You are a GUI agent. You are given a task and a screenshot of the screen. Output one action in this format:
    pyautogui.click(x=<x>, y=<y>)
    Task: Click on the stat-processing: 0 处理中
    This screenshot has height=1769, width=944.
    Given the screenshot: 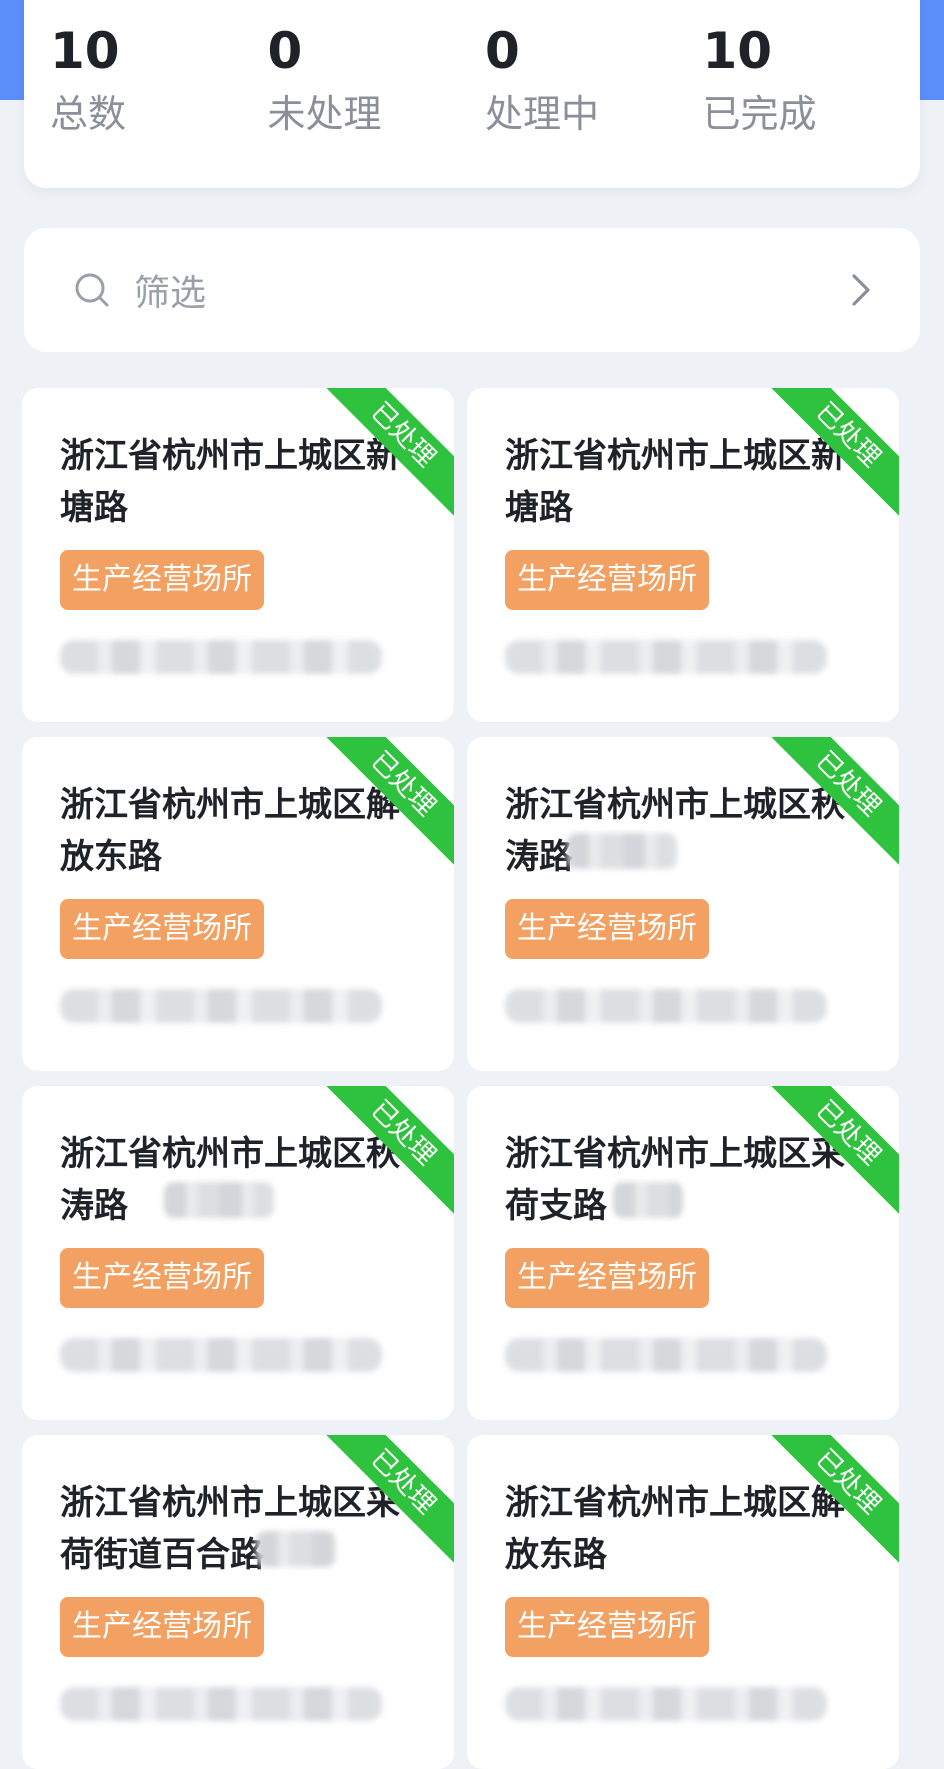 What is the action you would take?
    pyautogui.click(x=594, y=107)
    